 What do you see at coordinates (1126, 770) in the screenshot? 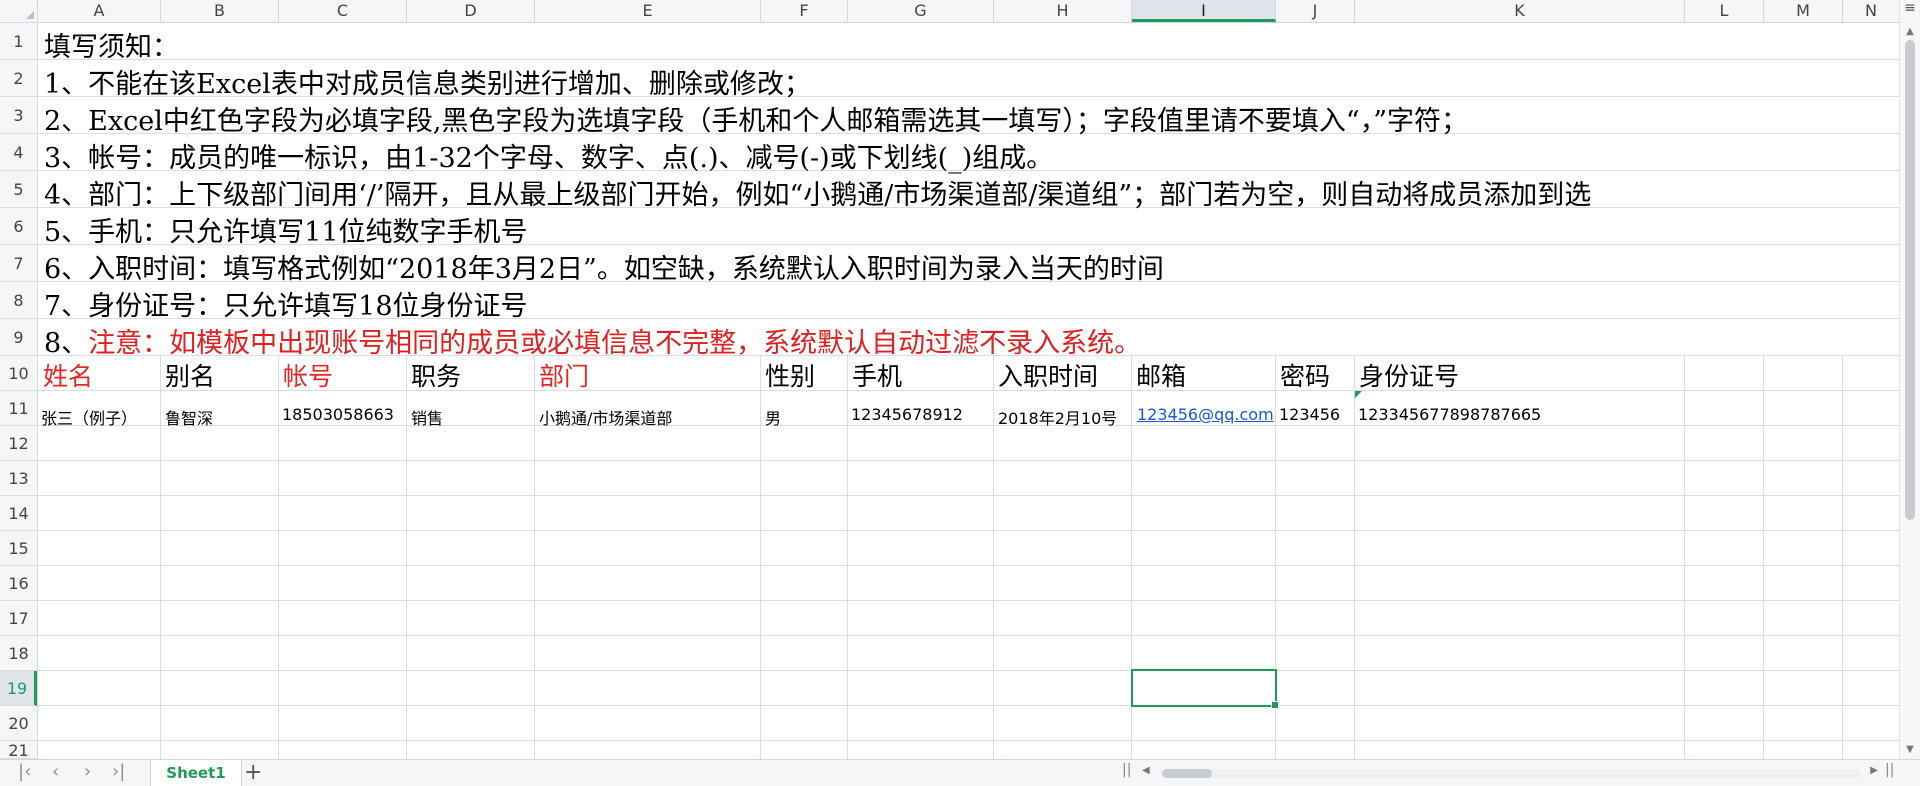
I see `split-handle-icon: ||` at bounding box center [1126, 770].